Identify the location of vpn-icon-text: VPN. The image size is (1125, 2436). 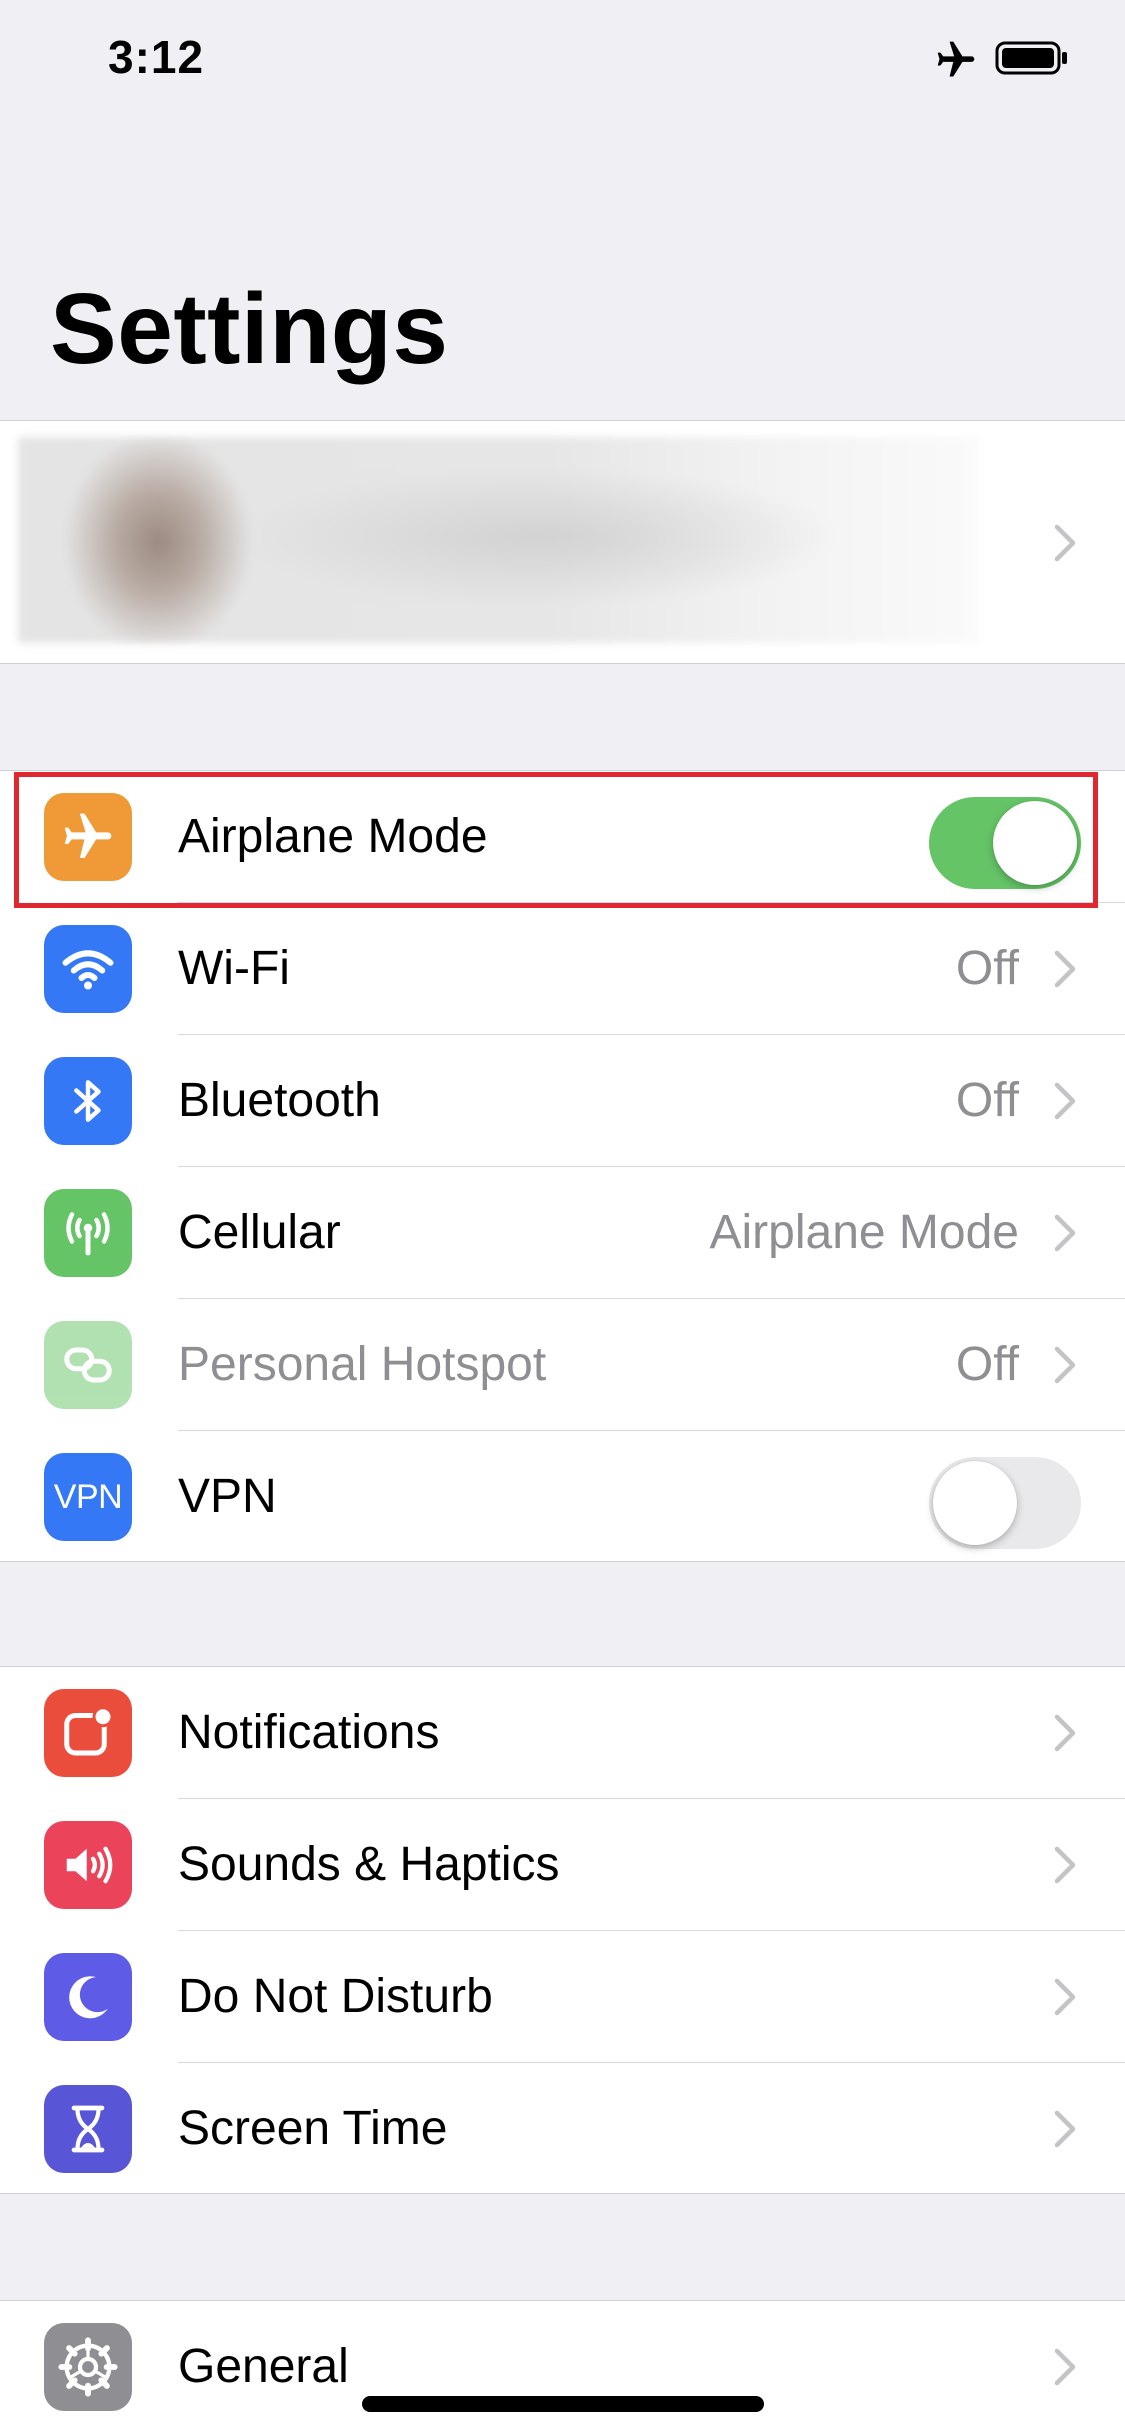
(88, 1496).